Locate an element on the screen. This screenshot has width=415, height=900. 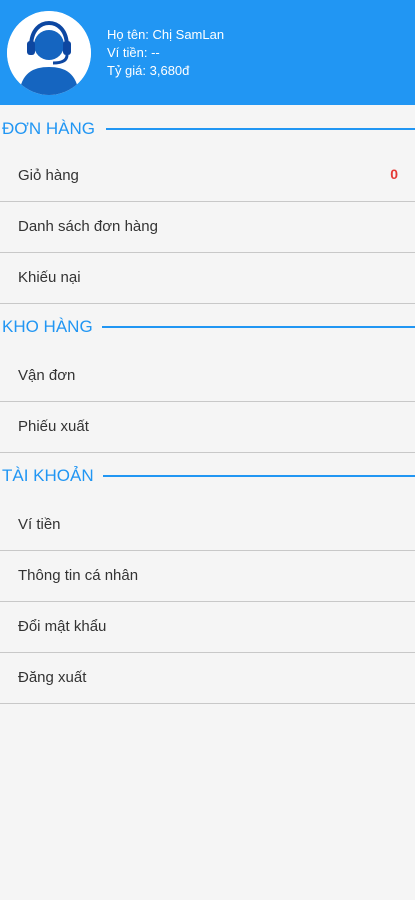
menu-label: Đăng xuất is located at coordinates (52, 677).